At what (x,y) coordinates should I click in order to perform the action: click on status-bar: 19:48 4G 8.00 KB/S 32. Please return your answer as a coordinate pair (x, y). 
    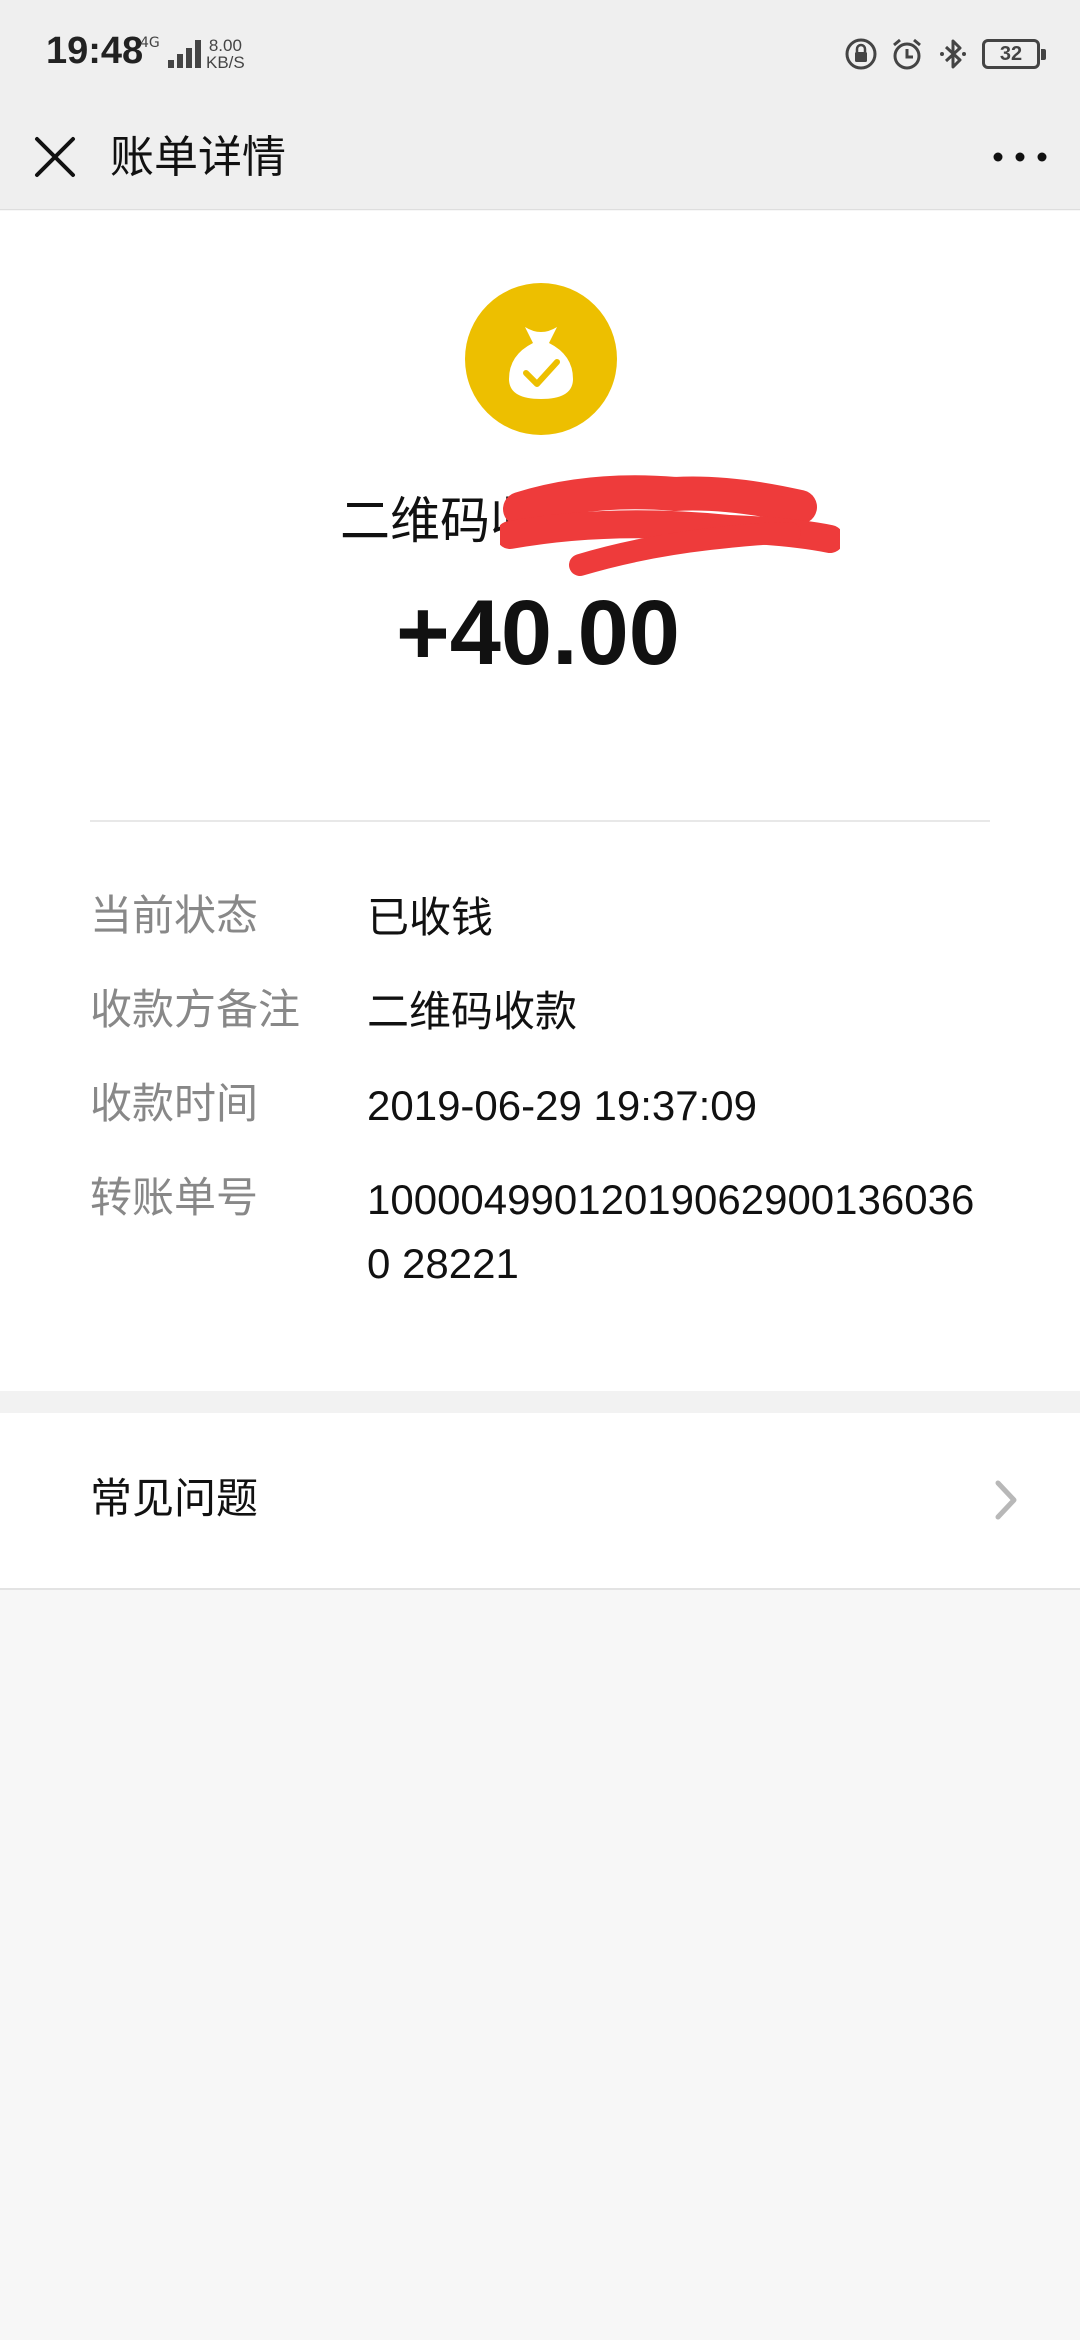
    Looking at the image, I should click on (540, 55).